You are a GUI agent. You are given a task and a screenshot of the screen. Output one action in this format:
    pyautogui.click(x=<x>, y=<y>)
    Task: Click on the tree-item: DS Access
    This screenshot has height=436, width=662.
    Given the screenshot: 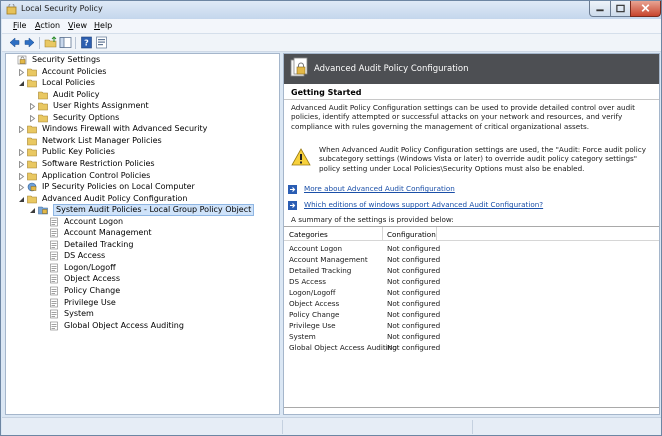 What is the action you would take?
    pyautogui.click(x=141, y=256)
    